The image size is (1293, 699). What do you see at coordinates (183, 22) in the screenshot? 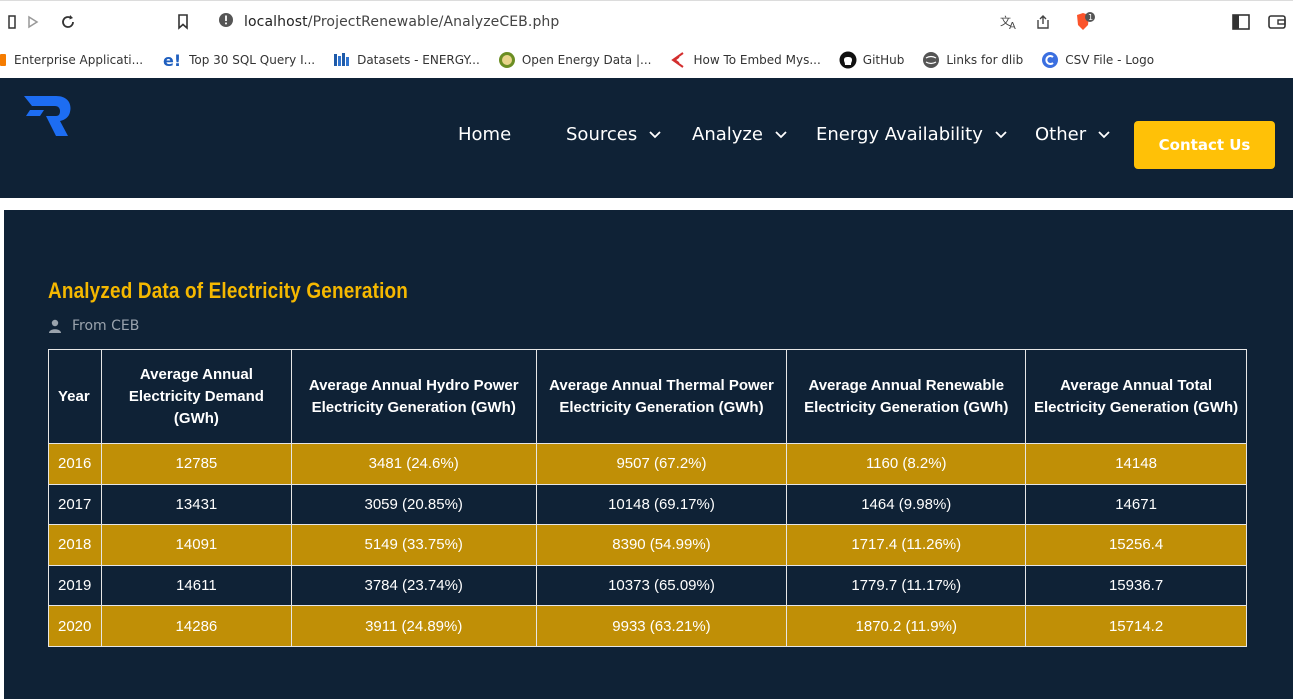
I see `bookmark-icon` at bounding box center [183, 22].